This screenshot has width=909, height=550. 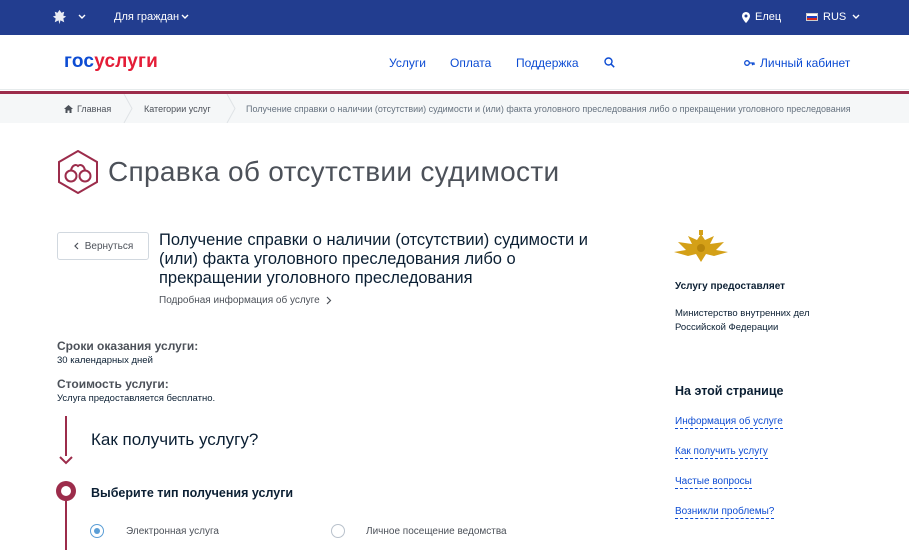 I want to click on link-how-to-get: Как получить услугу, so click(x=721, y=452).